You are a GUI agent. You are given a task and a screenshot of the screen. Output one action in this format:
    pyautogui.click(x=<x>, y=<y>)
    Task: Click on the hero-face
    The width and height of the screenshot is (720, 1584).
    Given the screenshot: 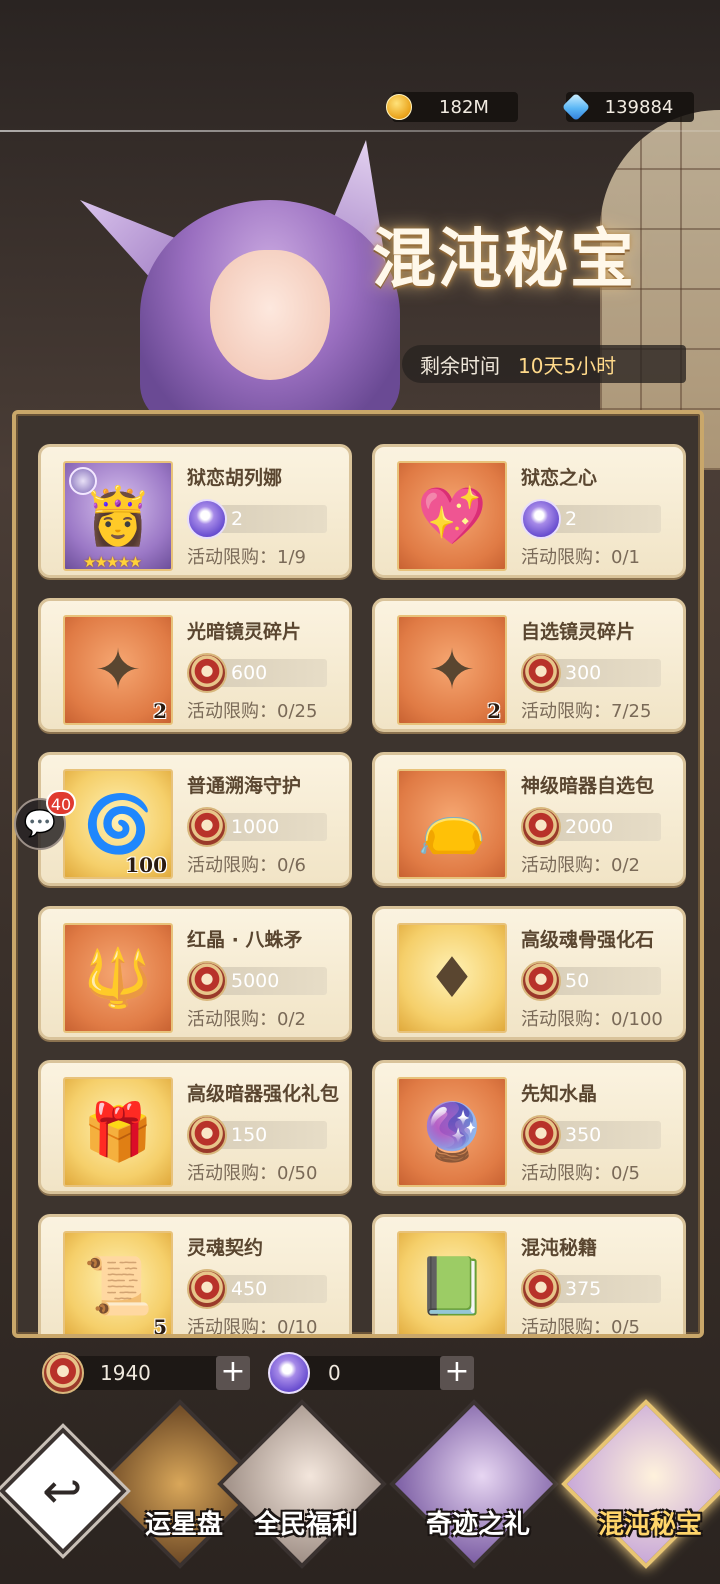 What is the action you would take?
    pyautogui.click(x=270, y=315)
    